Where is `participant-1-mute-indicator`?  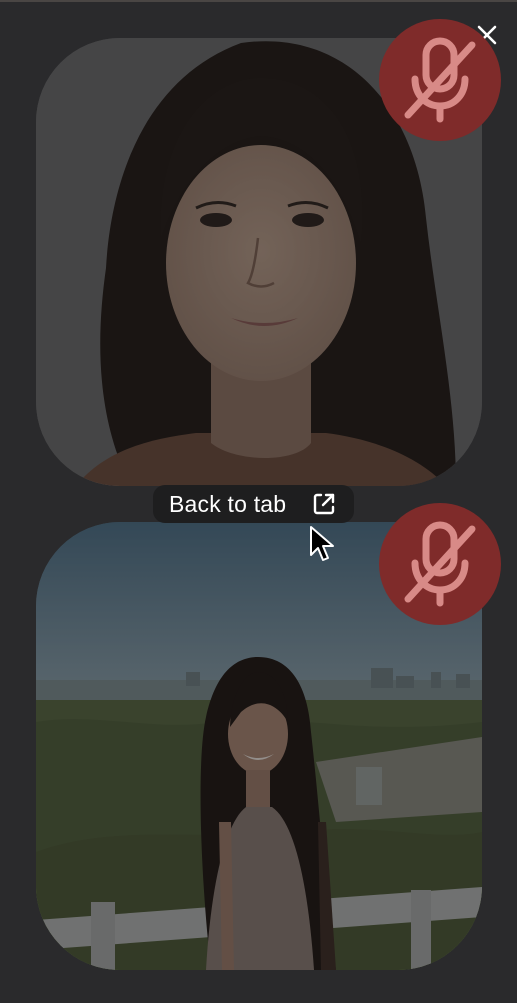 participant-1-mute-indicator is located at coordinates (440, 80).